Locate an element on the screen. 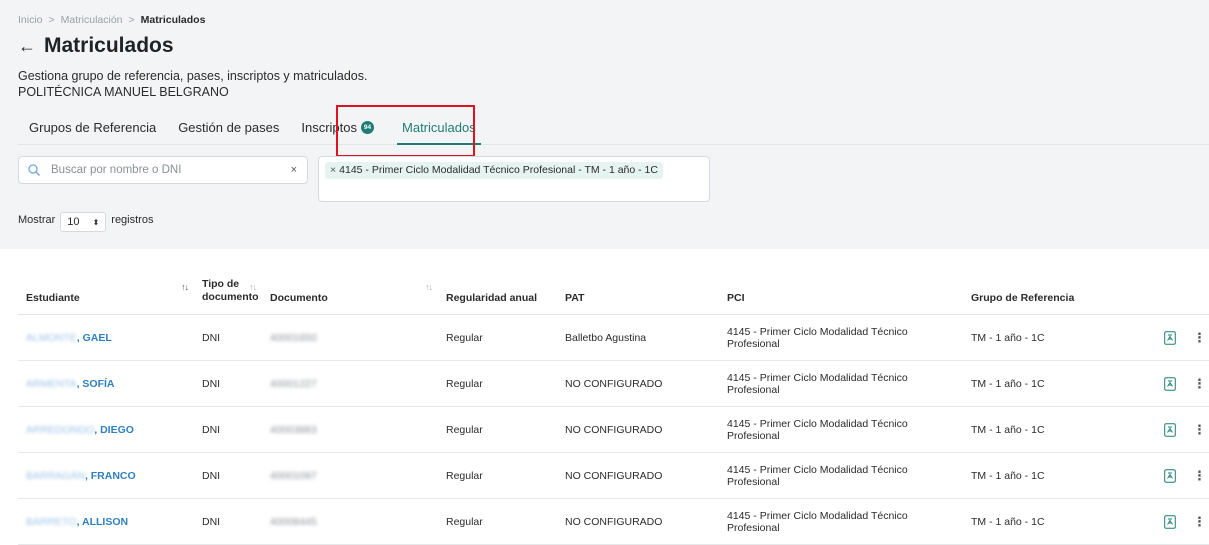 The width and height of the screenshot is (1209, 545). document-cell: 40001227 is located at coordinates (350, 383).